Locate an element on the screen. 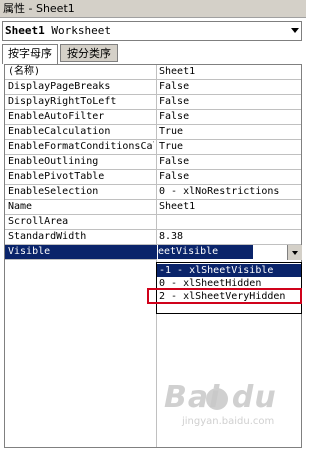  window-title: 属性 - Sheet1 is located at coordinates (39, 8).